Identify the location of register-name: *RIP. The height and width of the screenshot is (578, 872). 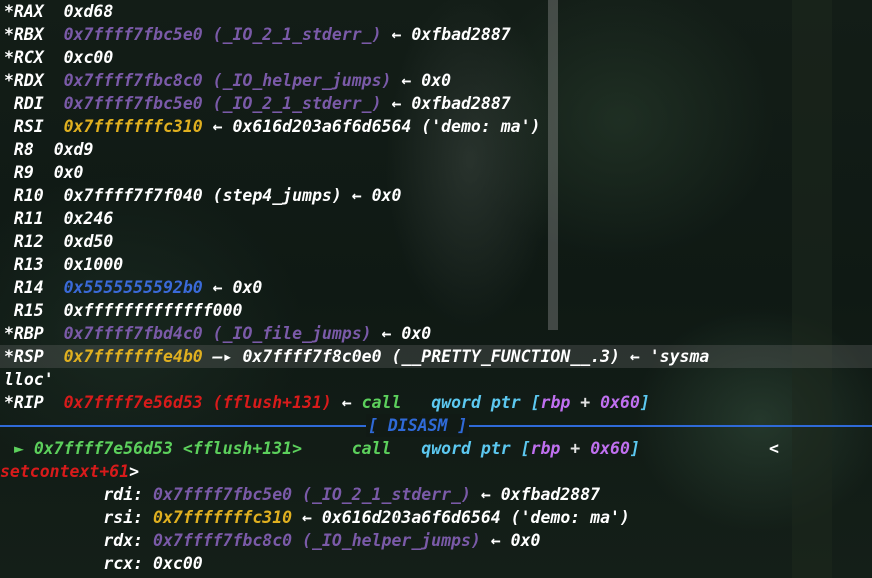
(24, 402).